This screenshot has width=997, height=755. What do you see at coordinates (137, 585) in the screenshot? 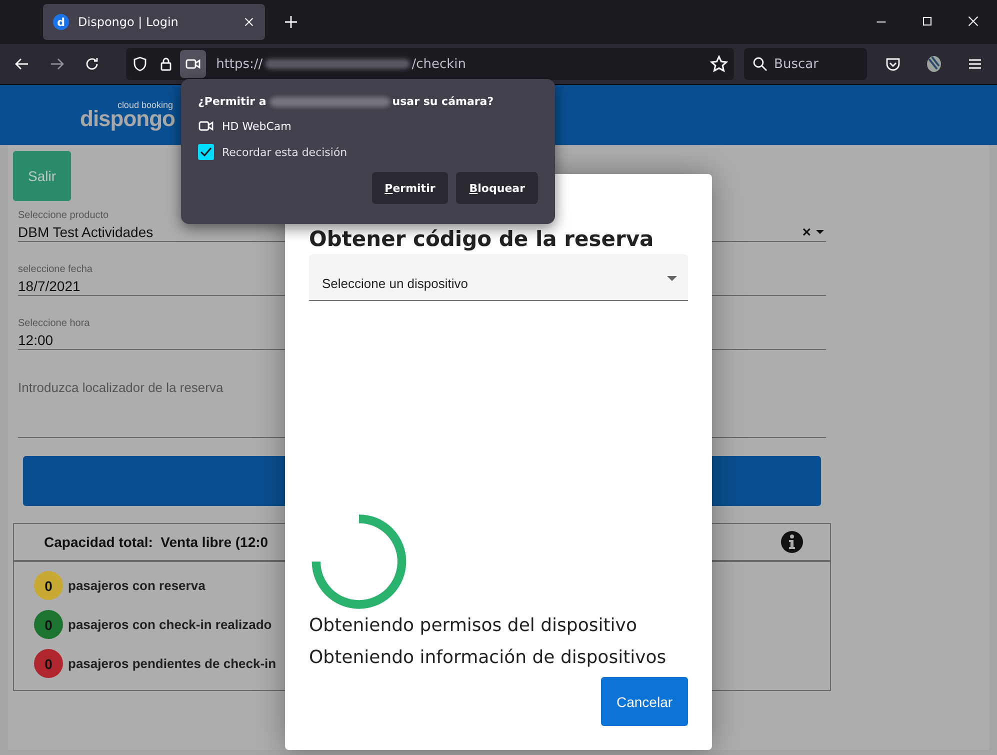
I see `status-label: pasajeros con reserva` at bounding box center [137, 585].